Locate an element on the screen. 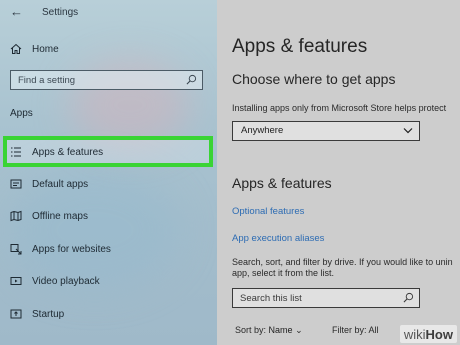 The width and height of the screenshot is (460, 345). chevron-down-icon: ⌄ is located at coordinates (299, 330).